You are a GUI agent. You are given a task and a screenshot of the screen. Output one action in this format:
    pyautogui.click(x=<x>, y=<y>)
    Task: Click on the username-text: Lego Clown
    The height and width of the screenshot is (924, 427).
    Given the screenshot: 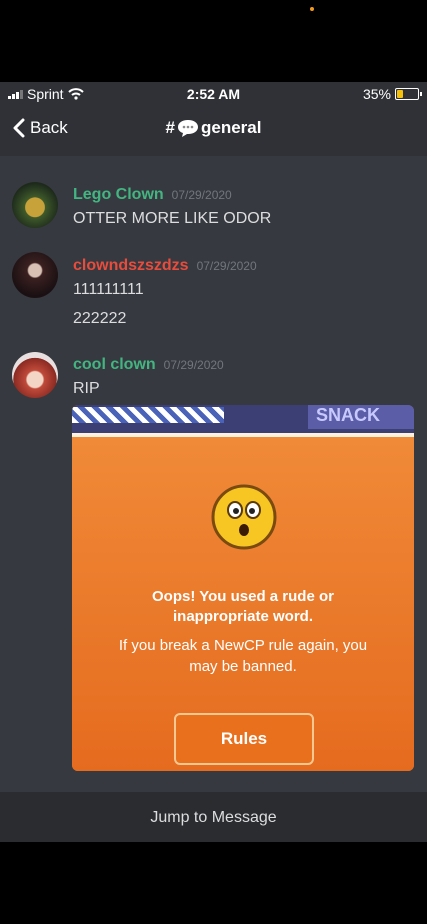 What is the action you would take?
    pyautogui.click(x=118, y=194)
    